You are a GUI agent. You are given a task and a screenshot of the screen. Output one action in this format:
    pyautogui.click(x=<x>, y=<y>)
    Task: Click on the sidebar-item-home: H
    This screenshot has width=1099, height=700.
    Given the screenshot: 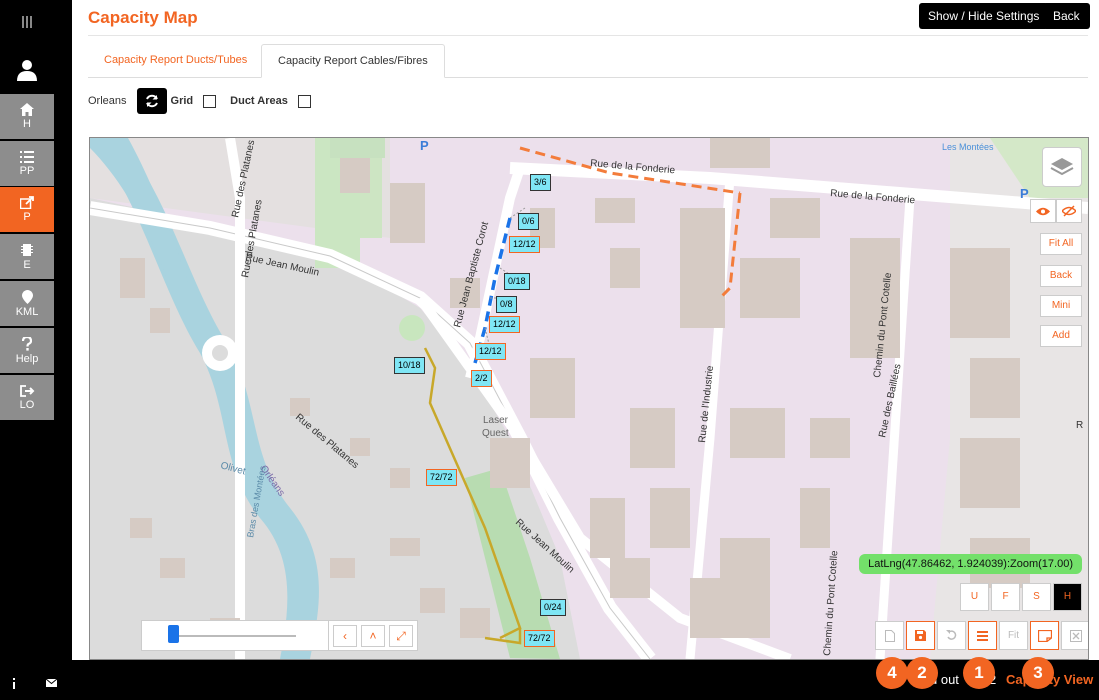 What is the action you would take?
    pyautogui.click(x=27, y=117)
    